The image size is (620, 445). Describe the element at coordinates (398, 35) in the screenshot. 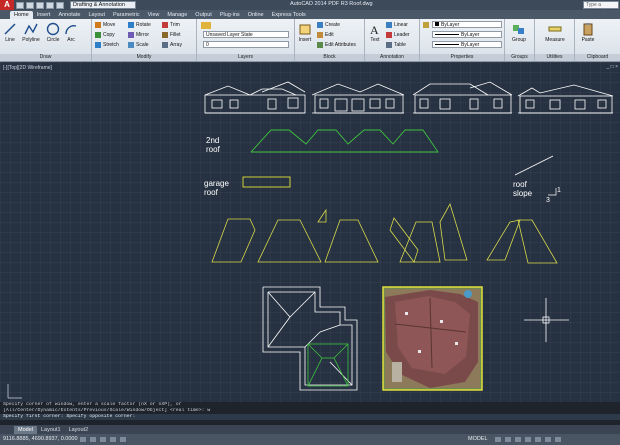

I see `leader-button: Leader` at that location.